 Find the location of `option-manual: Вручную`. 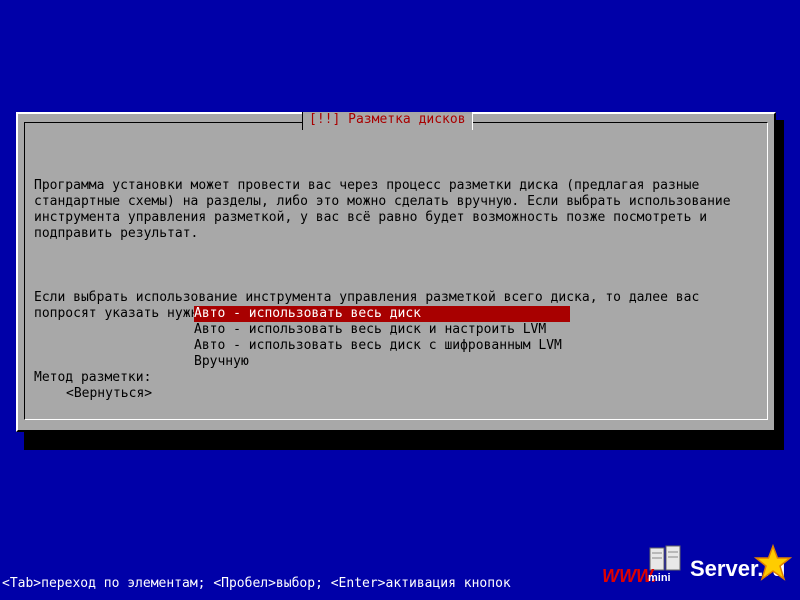

option-manual: Вручную is located at coordinates (382, 362).